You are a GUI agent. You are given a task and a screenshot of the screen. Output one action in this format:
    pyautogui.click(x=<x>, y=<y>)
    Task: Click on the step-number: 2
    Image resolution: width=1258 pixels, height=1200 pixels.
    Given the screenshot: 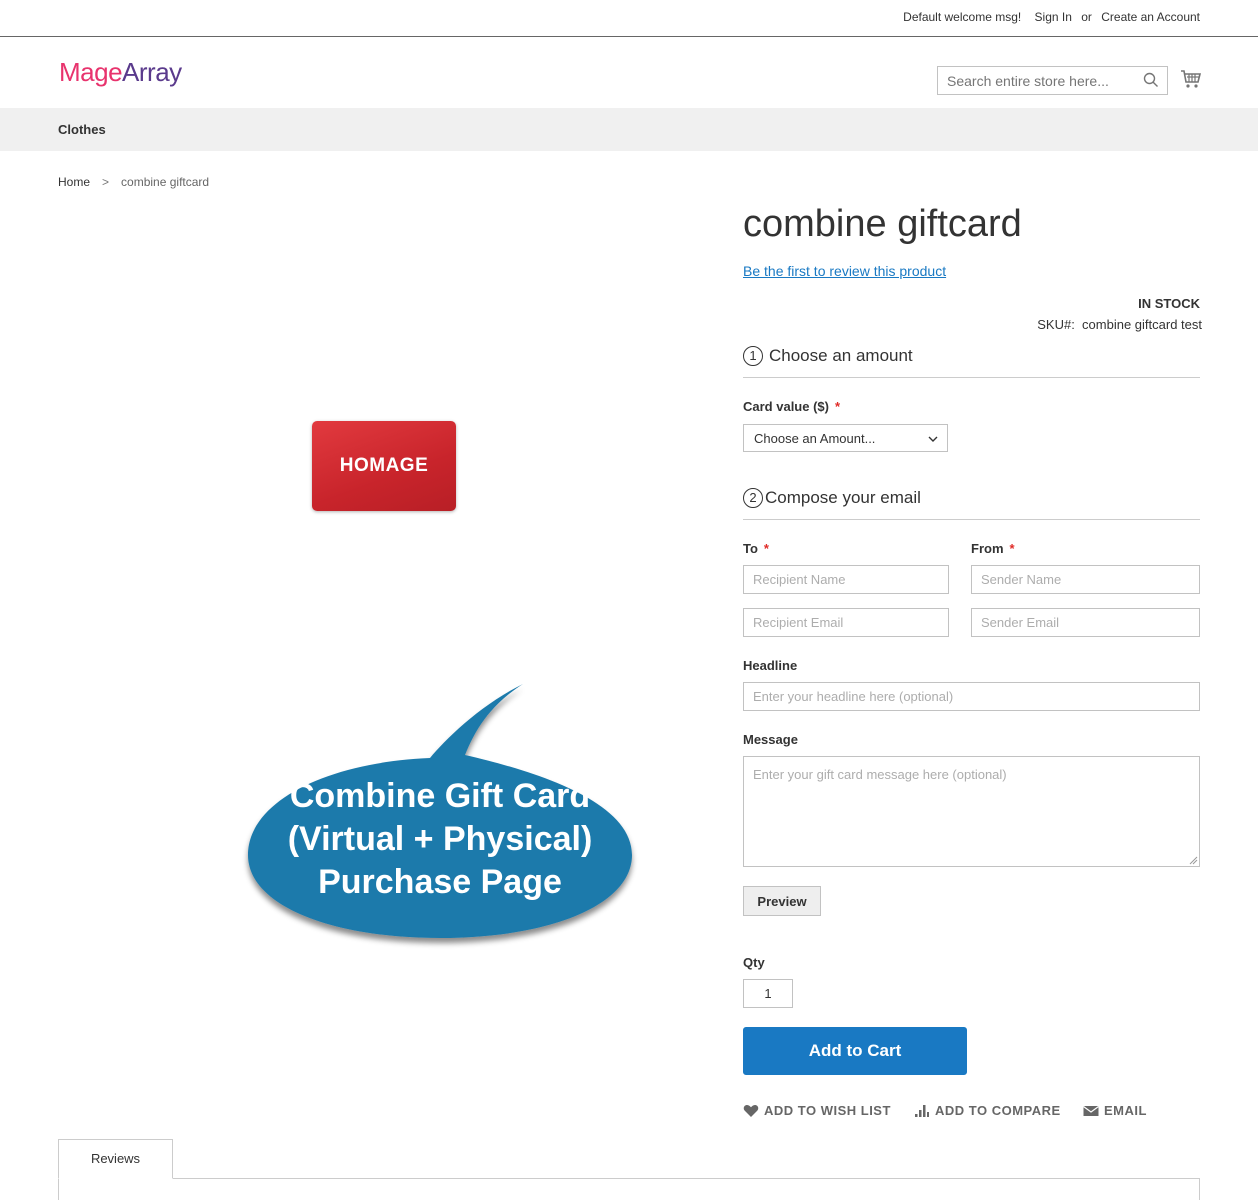 What is the action you would take?
    pyautogui.click(x=753, y=498)
    